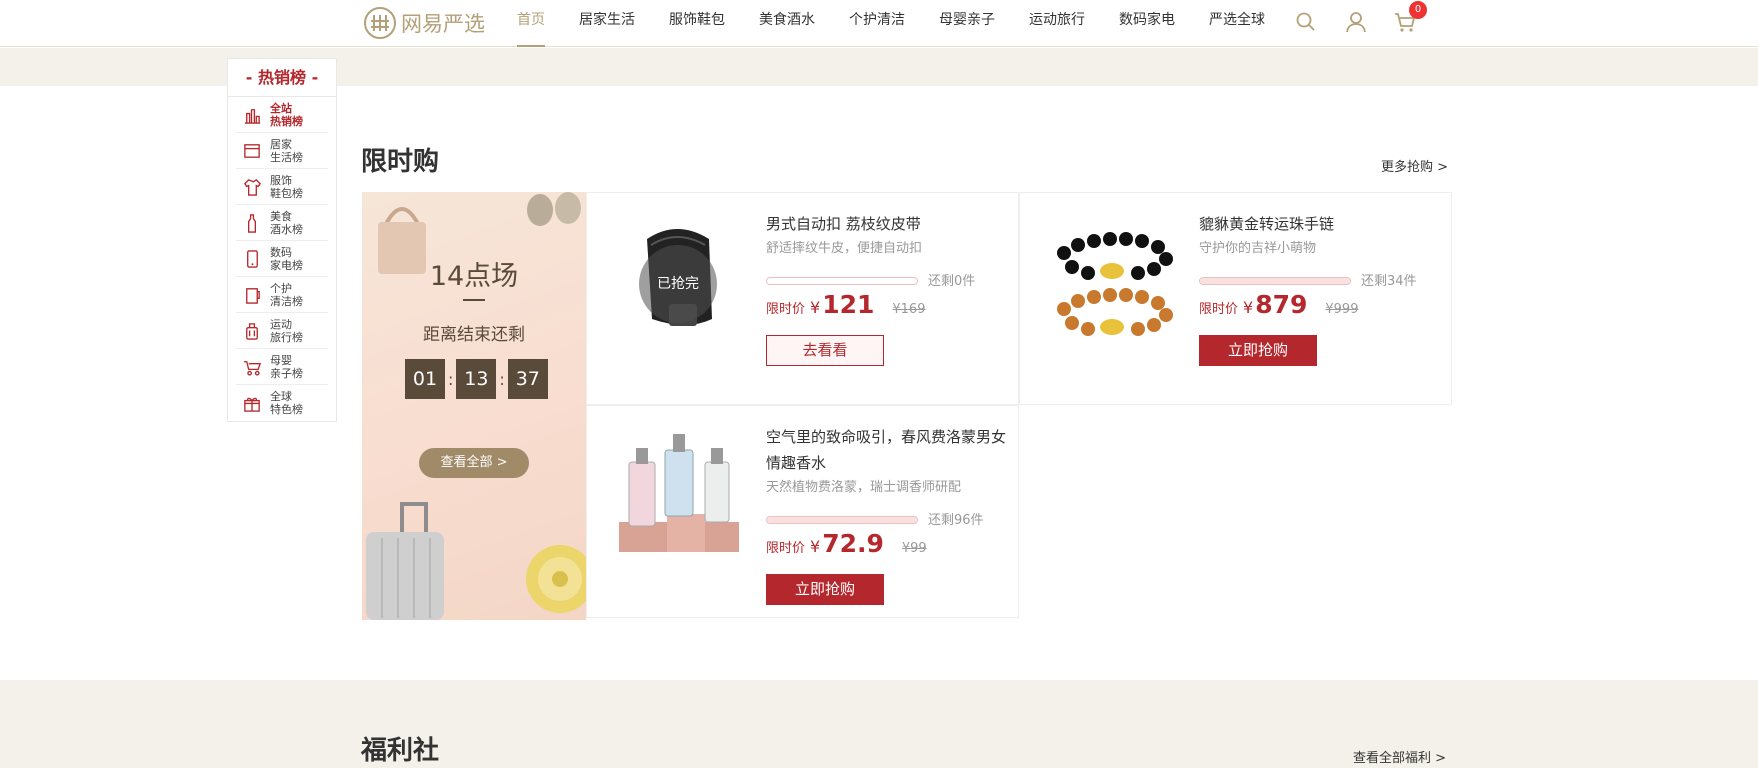  Describe the element at coordinates (474, 276) in the screenshot. I see `session-time: 14点场` at that location.